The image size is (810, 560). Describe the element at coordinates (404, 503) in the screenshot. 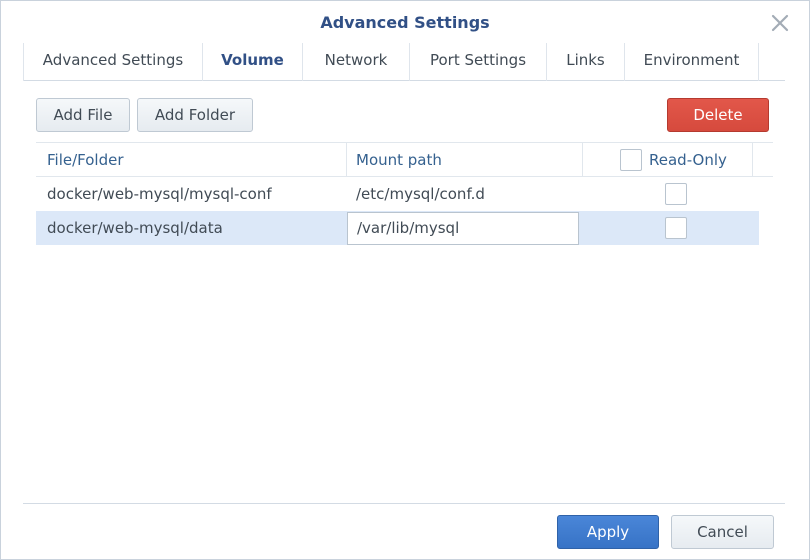

I see `footer-divider` at that location.